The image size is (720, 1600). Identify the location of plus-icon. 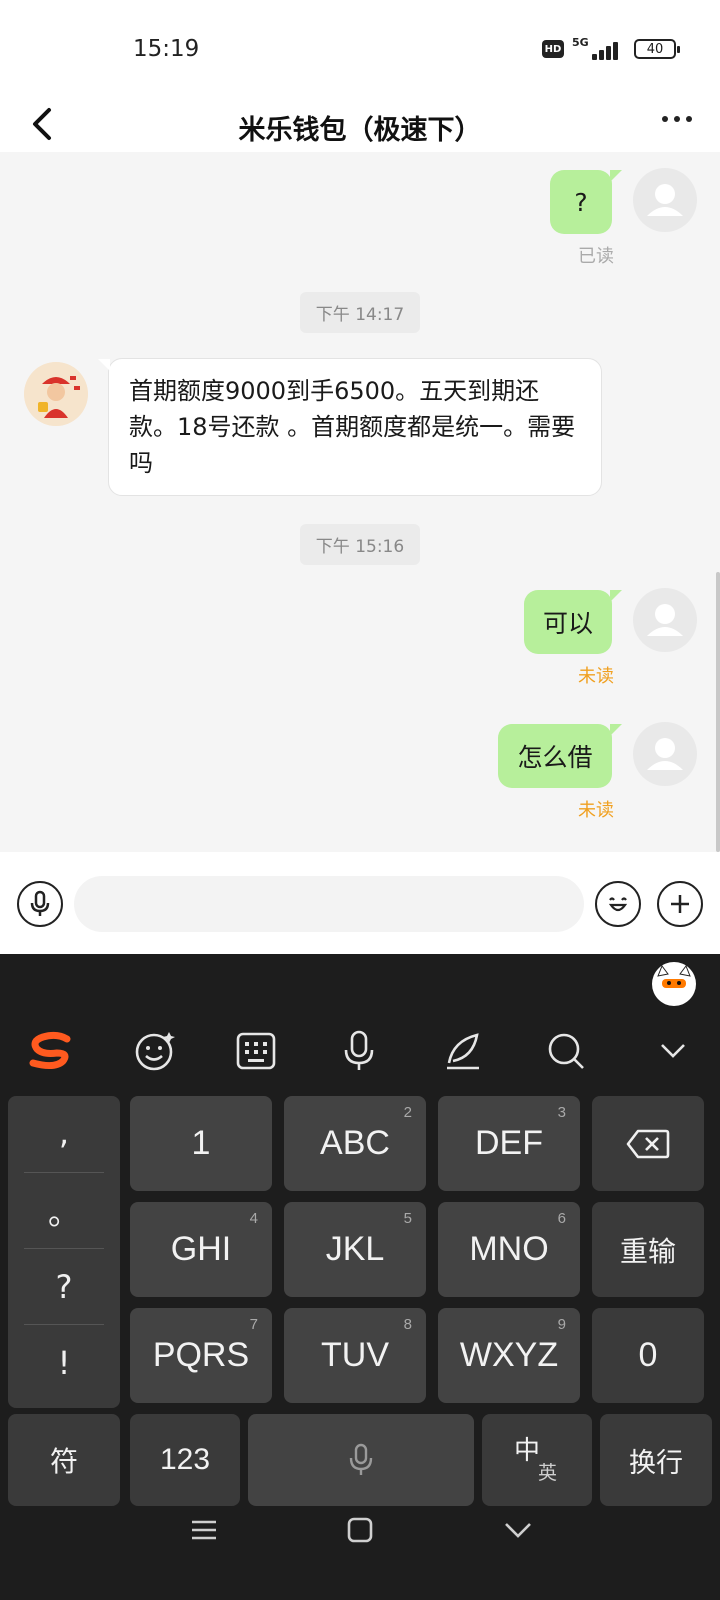
(680, 904).